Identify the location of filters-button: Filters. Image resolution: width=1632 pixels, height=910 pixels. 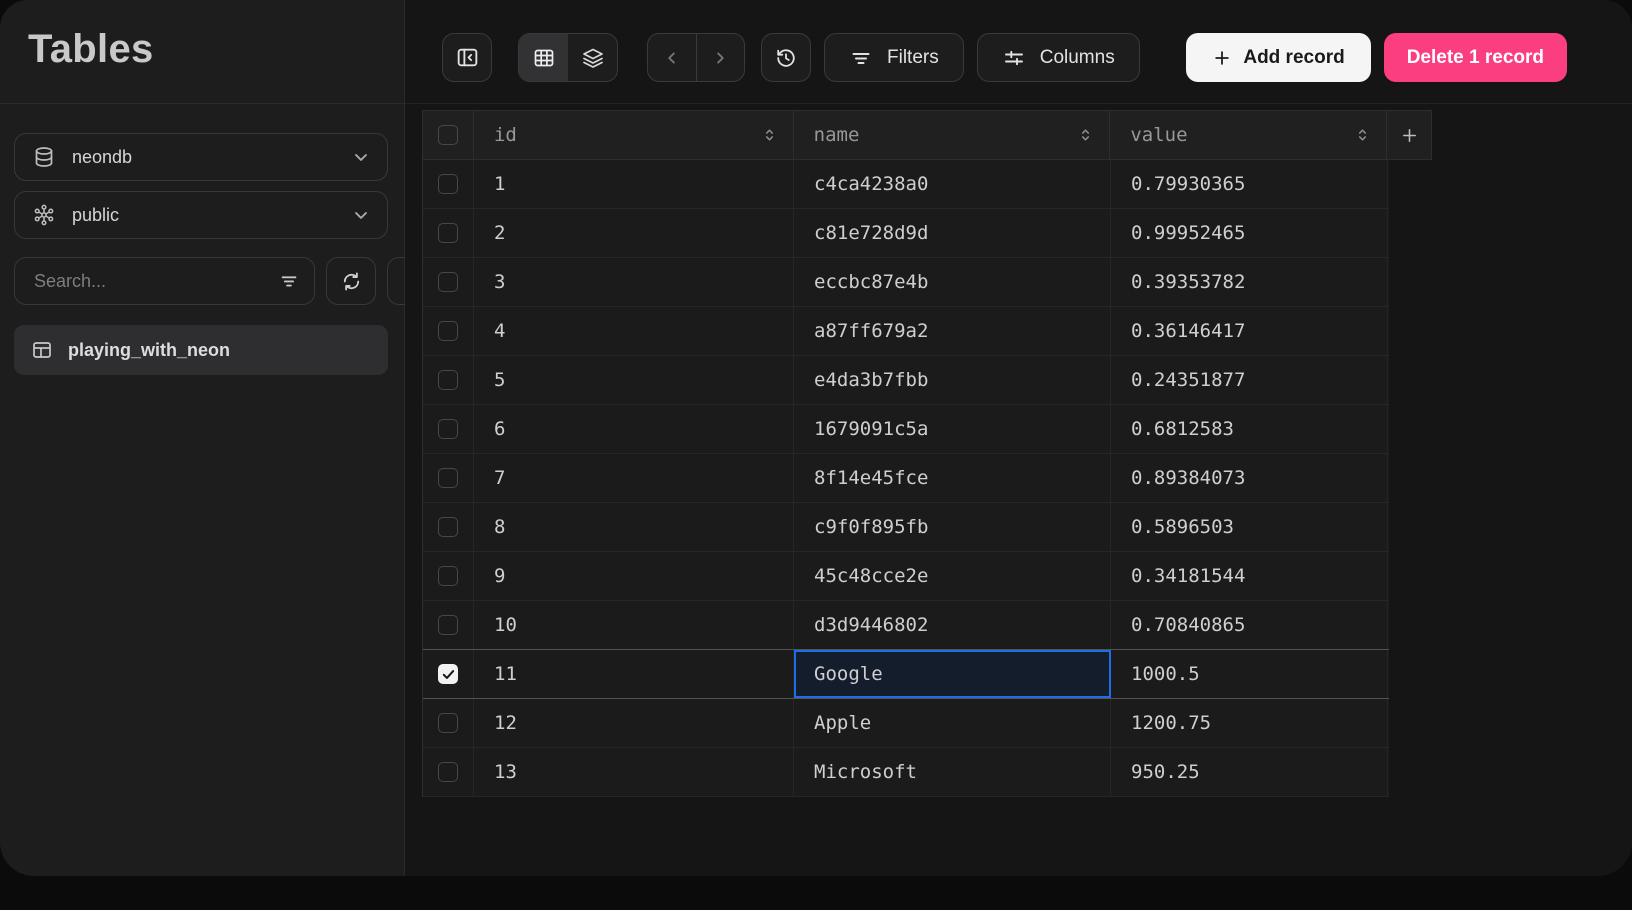
(894, 57).